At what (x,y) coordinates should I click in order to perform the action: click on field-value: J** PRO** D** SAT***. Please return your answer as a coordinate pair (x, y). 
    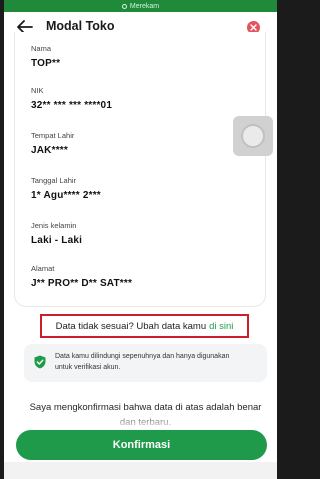
    Looking at the image, I should click on (82, 283).